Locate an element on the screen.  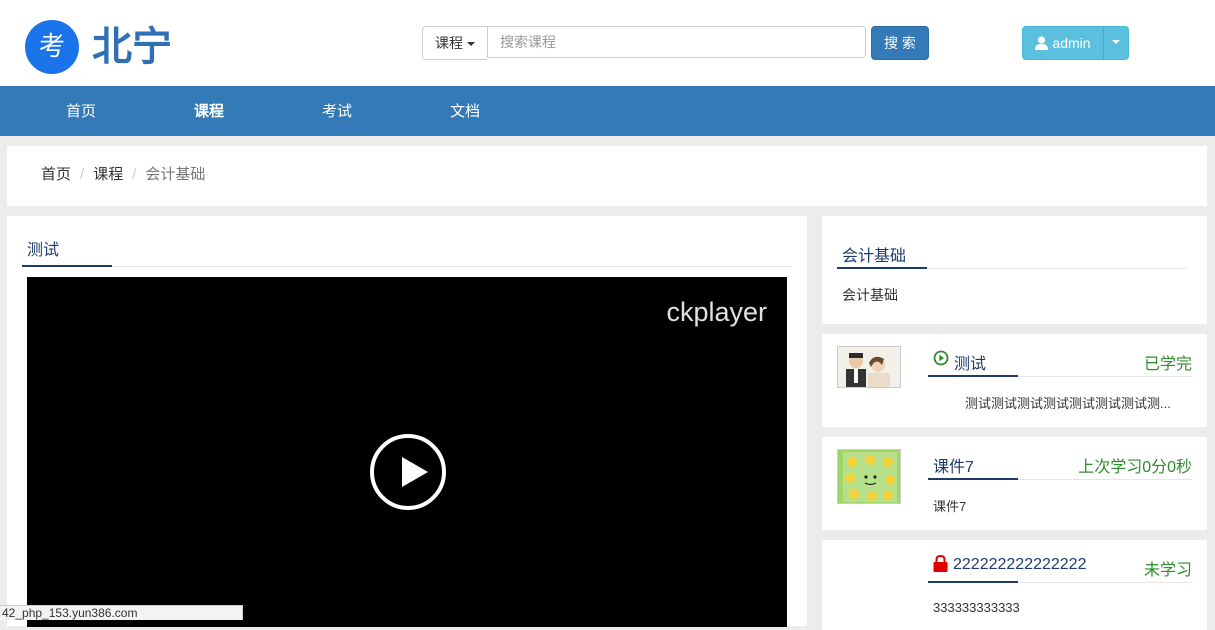
user-name: admin is located at coordinates (1071, 43).